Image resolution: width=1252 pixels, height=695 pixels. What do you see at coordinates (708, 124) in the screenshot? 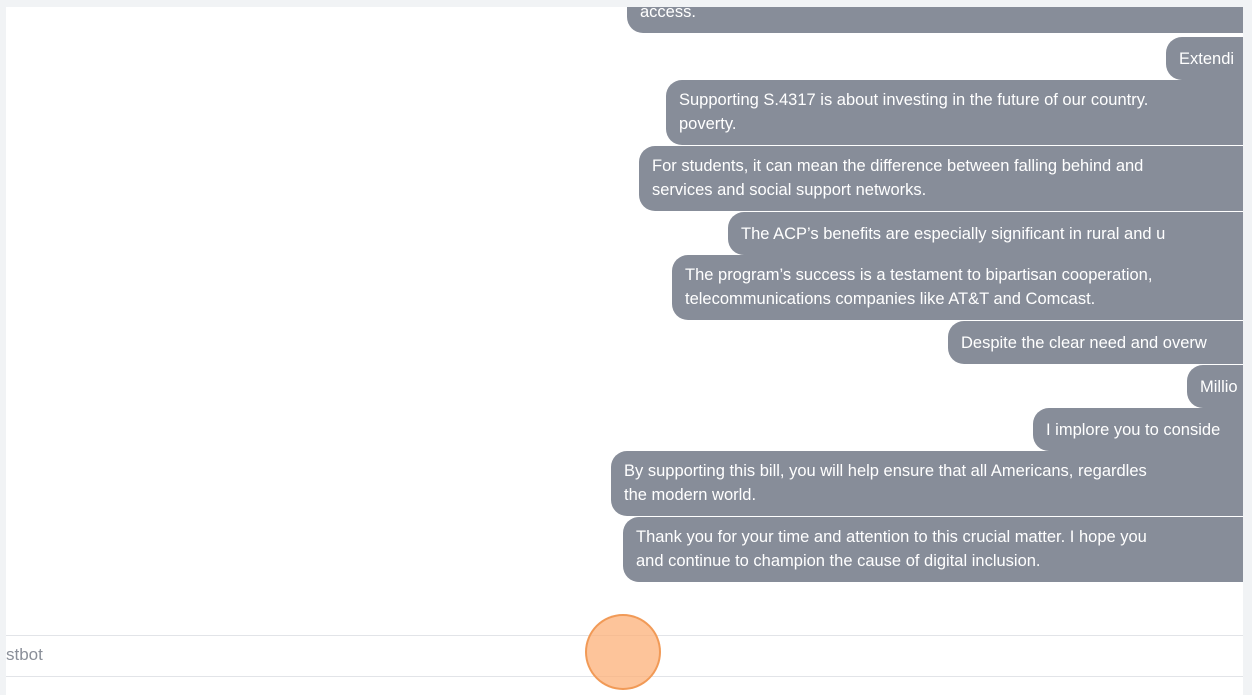
I see `message-line: poverty.` at bounding box center [708, 124].